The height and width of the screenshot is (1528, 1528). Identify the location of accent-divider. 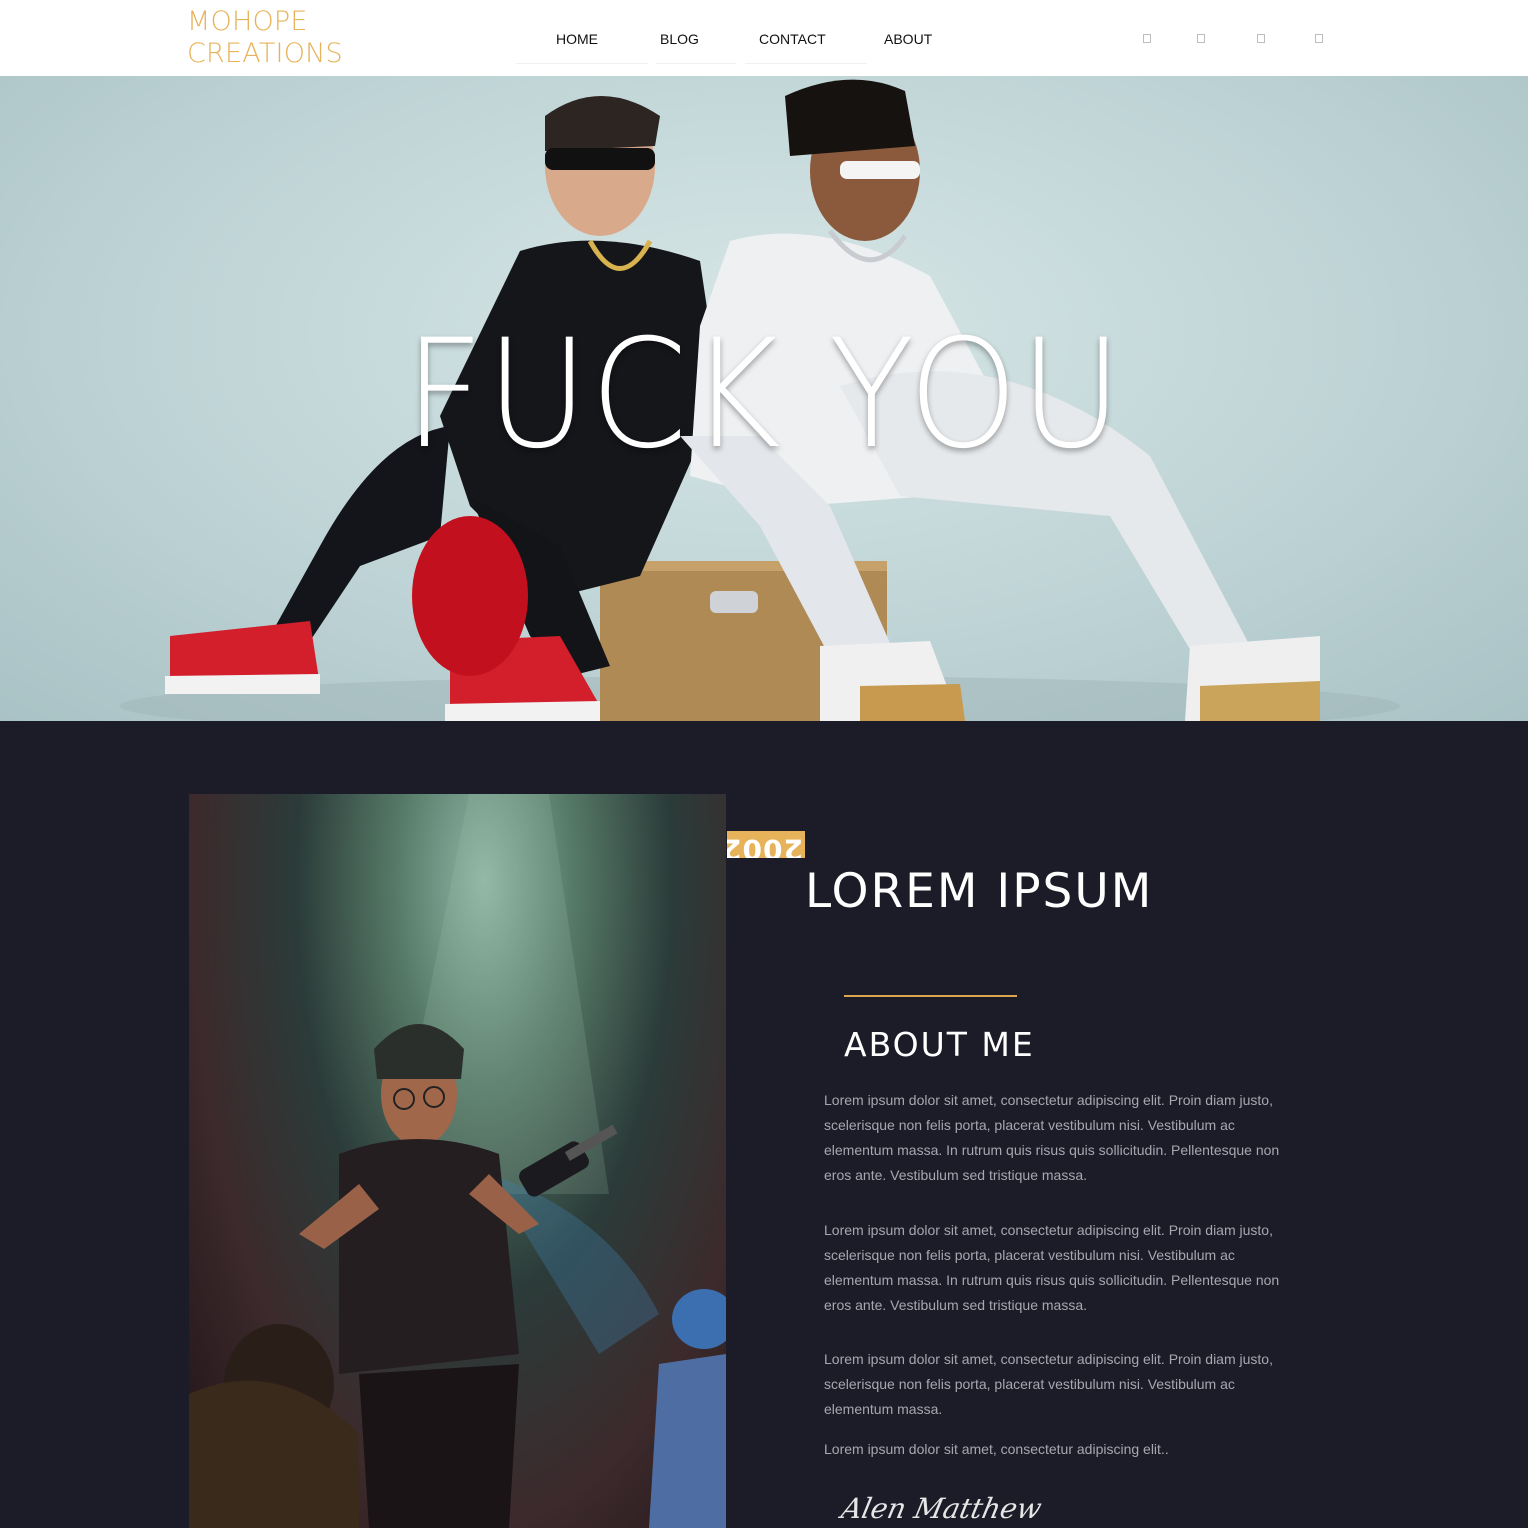
(930, 996).